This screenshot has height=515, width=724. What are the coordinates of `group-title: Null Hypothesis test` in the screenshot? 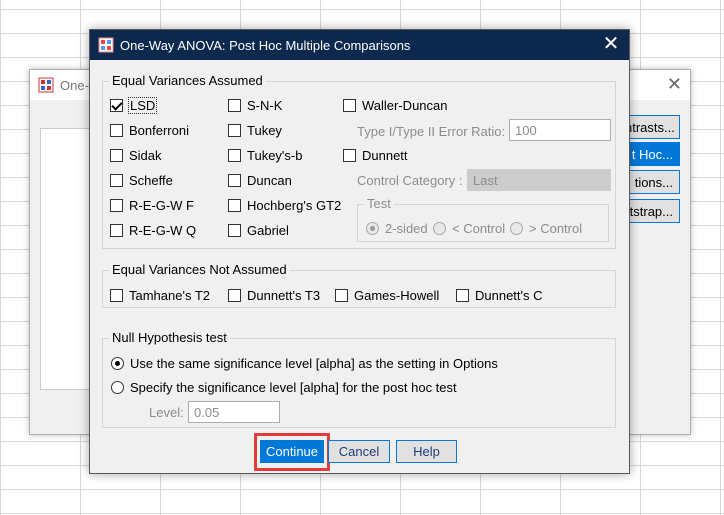 It's located at (169, 338).